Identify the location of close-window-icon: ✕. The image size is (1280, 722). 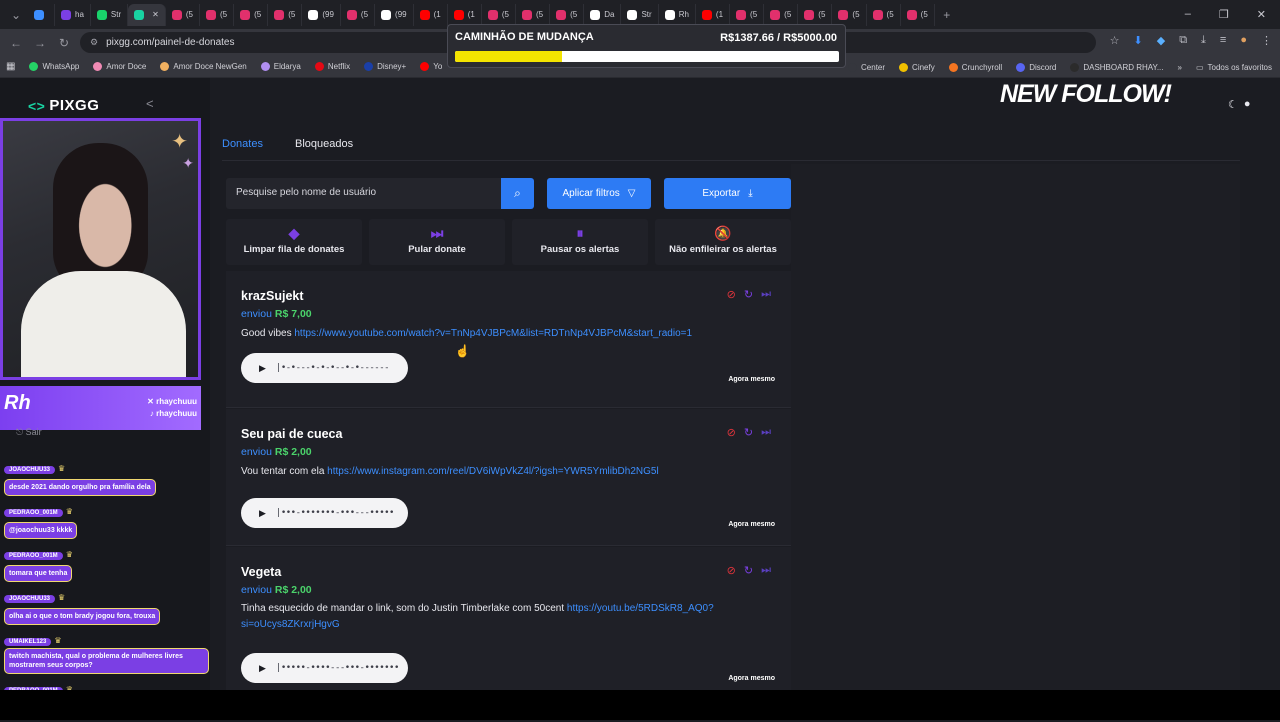
(1261, 14).